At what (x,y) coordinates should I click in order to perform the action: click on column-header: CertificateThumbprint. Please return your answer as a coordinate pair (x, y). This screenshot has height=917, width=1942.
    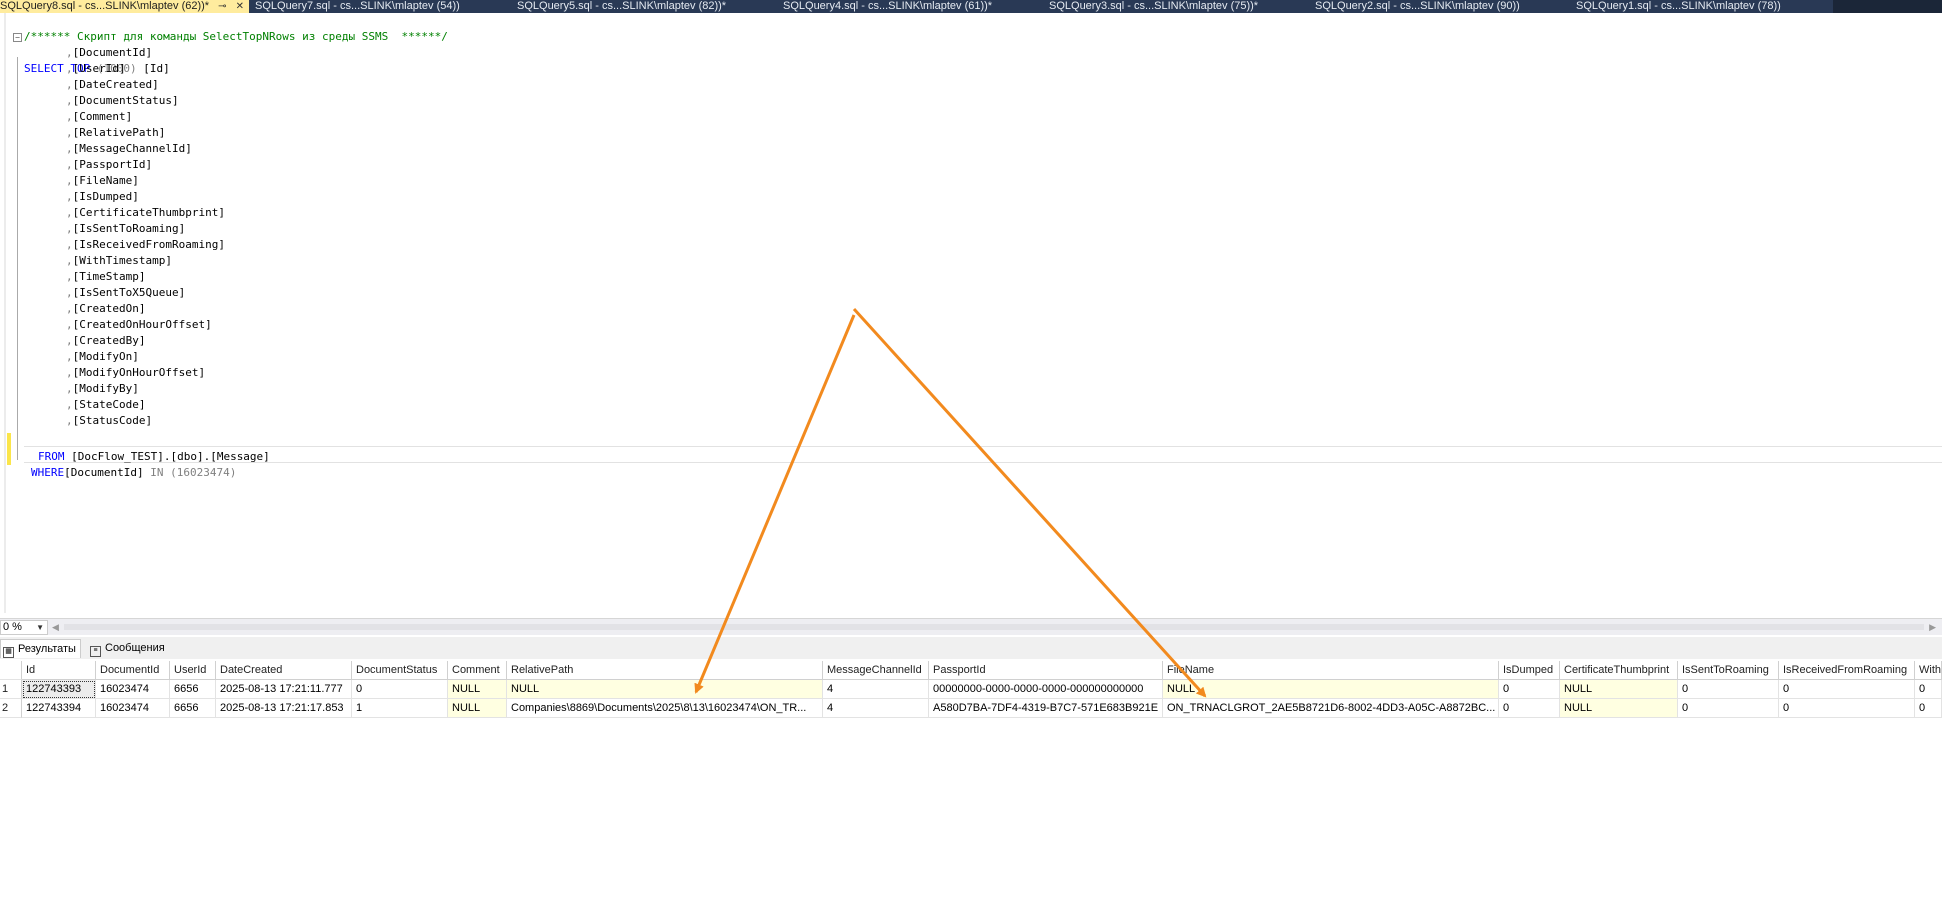
    Looking at the image, I should click on (1619, 670).